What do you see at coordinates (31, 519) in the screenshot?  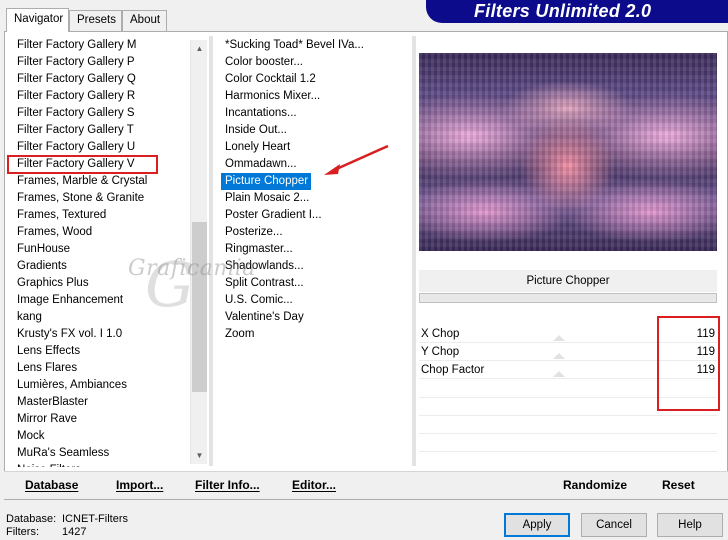 I see `database-label: Database:` at bounding box center [31, 519].